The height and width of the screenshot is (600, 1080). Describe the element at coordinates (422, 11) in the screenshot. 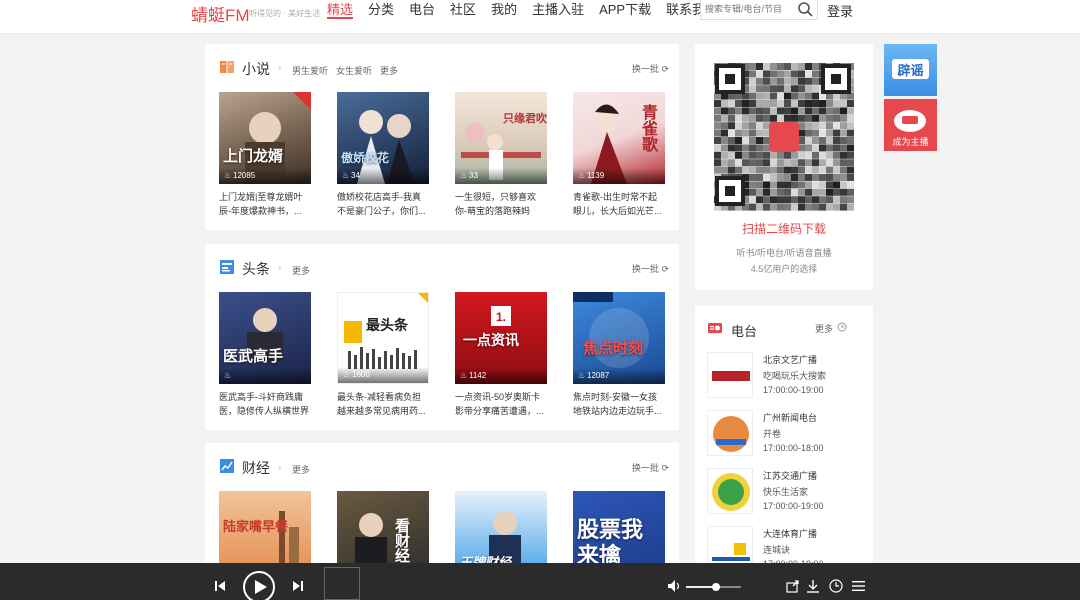

I see `nav-item-radio: 电台` at that location.